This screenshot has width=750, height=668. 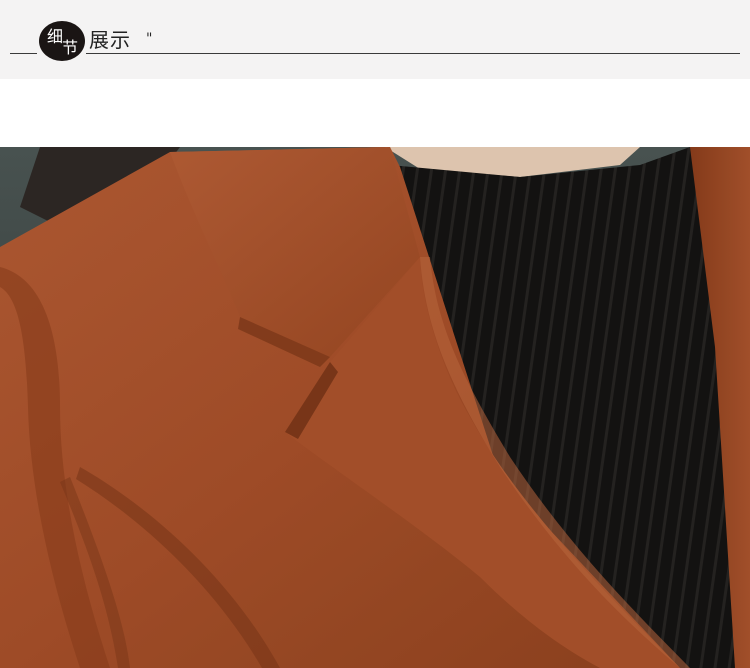 I want to click on section-header: 细 节 展示 ", so click(x=375, y=39).